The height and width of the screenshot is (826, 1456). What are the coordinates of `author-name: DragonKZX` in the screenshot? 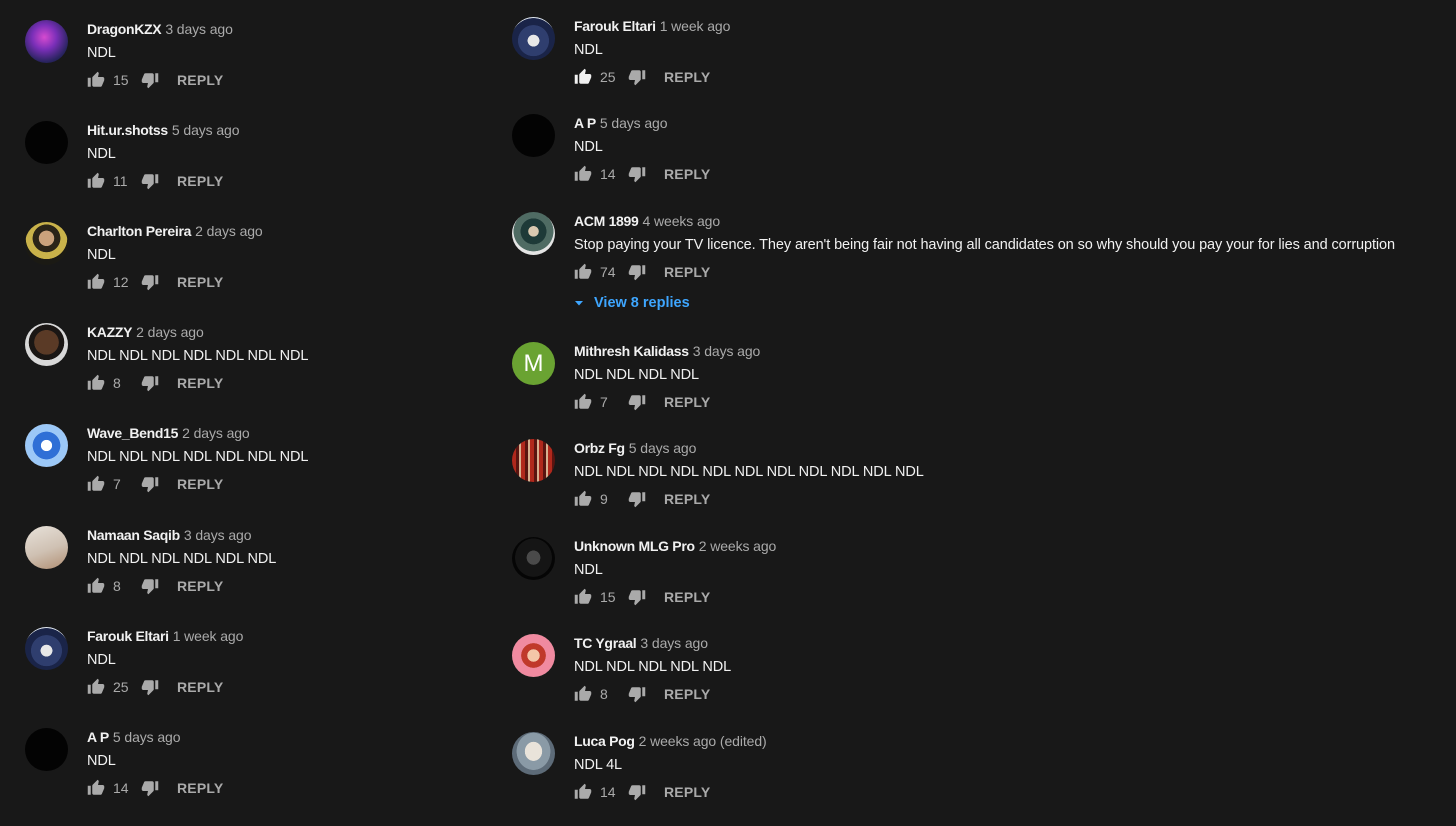 It's located at (124, 29).